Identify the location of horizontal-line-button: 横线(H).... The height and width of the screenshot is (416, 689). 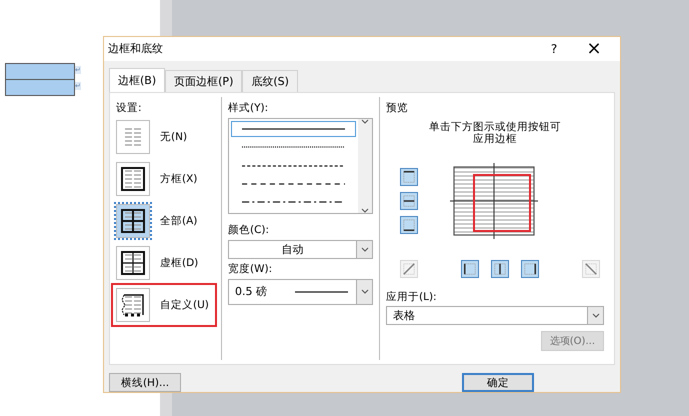
(145, 382).